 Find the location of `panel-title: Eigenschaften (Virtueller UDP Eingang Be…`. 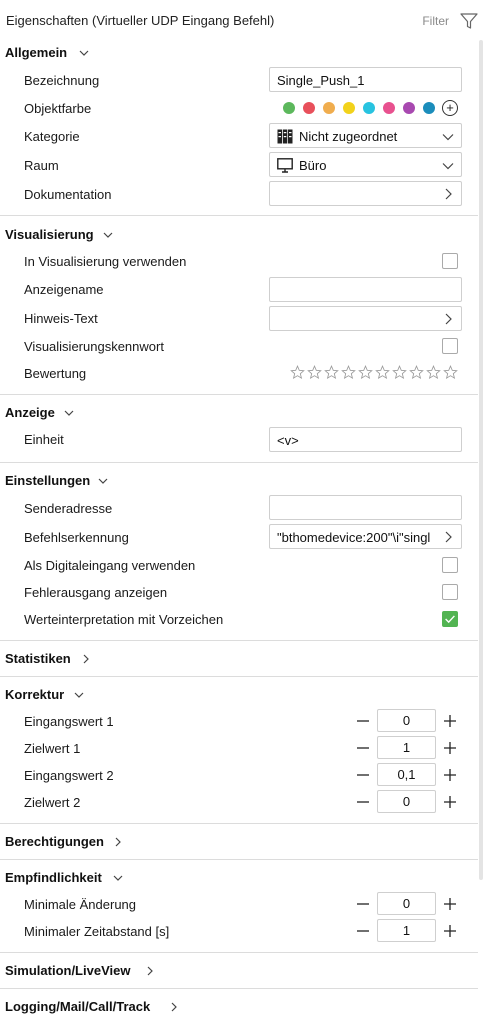

panel-title: Eigenschaften (Virtueller UDP Eingang Be… is located at coordinates (140, 20).